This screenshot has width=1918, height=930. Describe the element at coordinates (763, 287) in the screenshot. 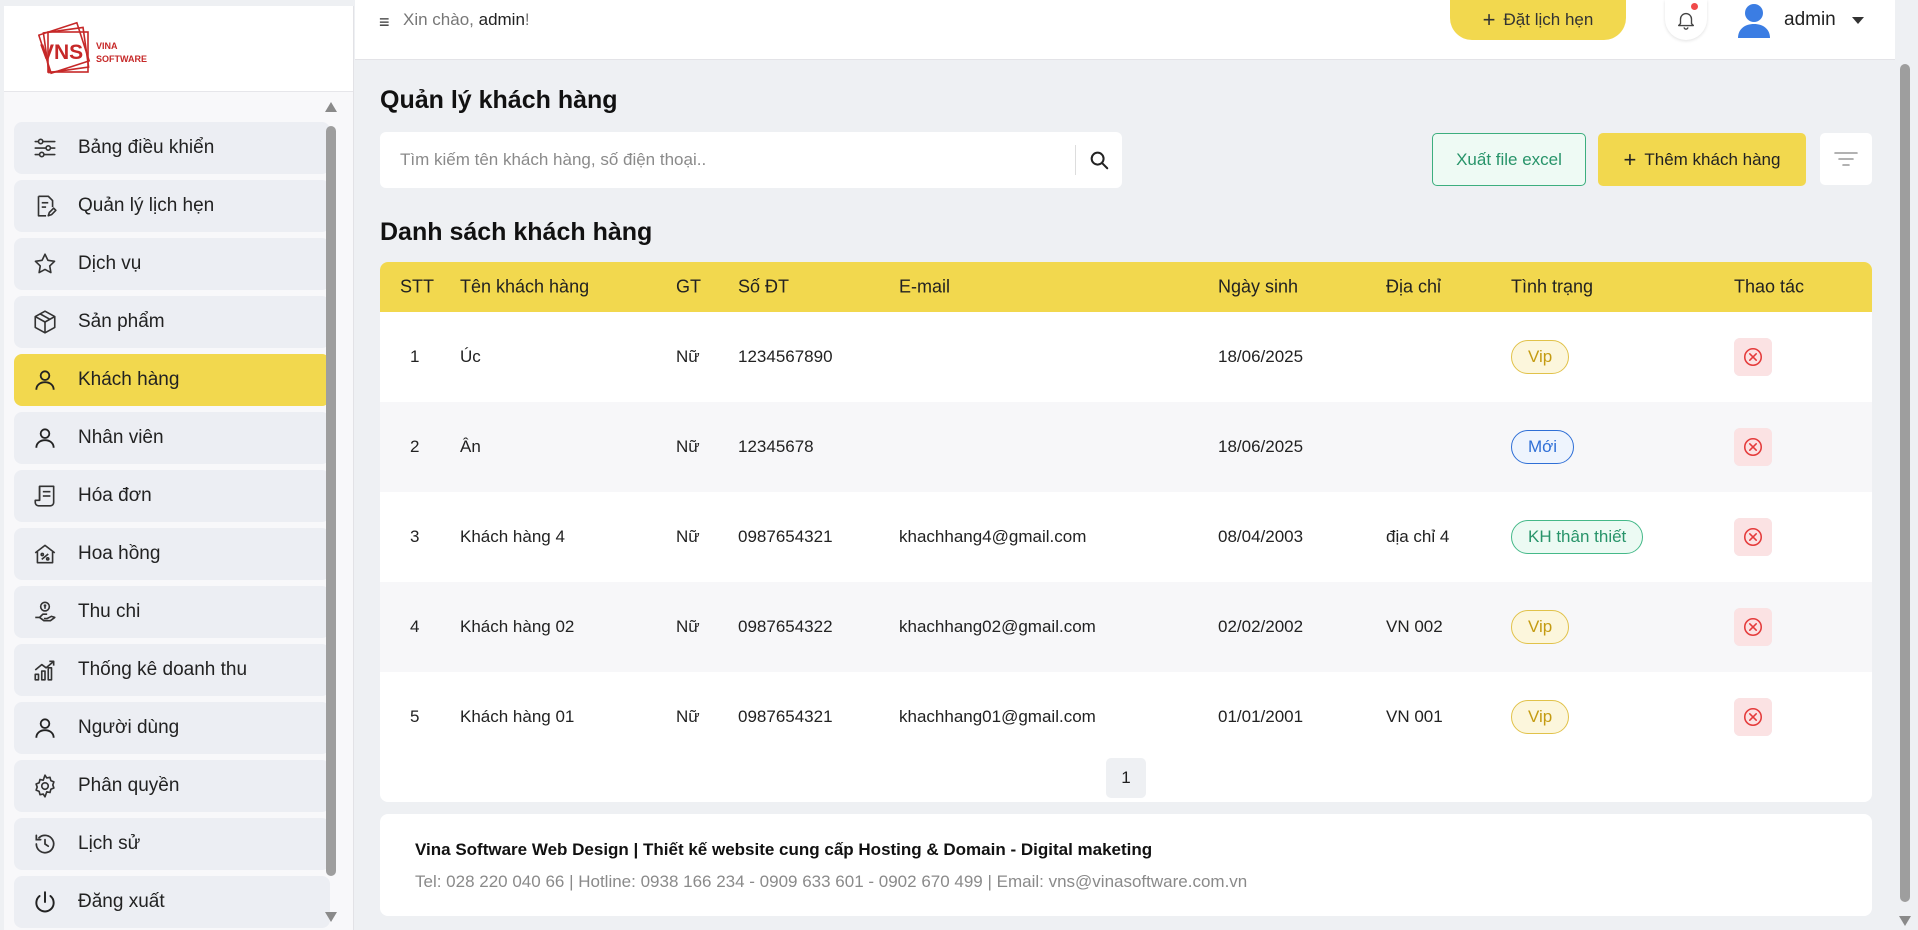

I see `col-phone: Số ĐT` at that location.